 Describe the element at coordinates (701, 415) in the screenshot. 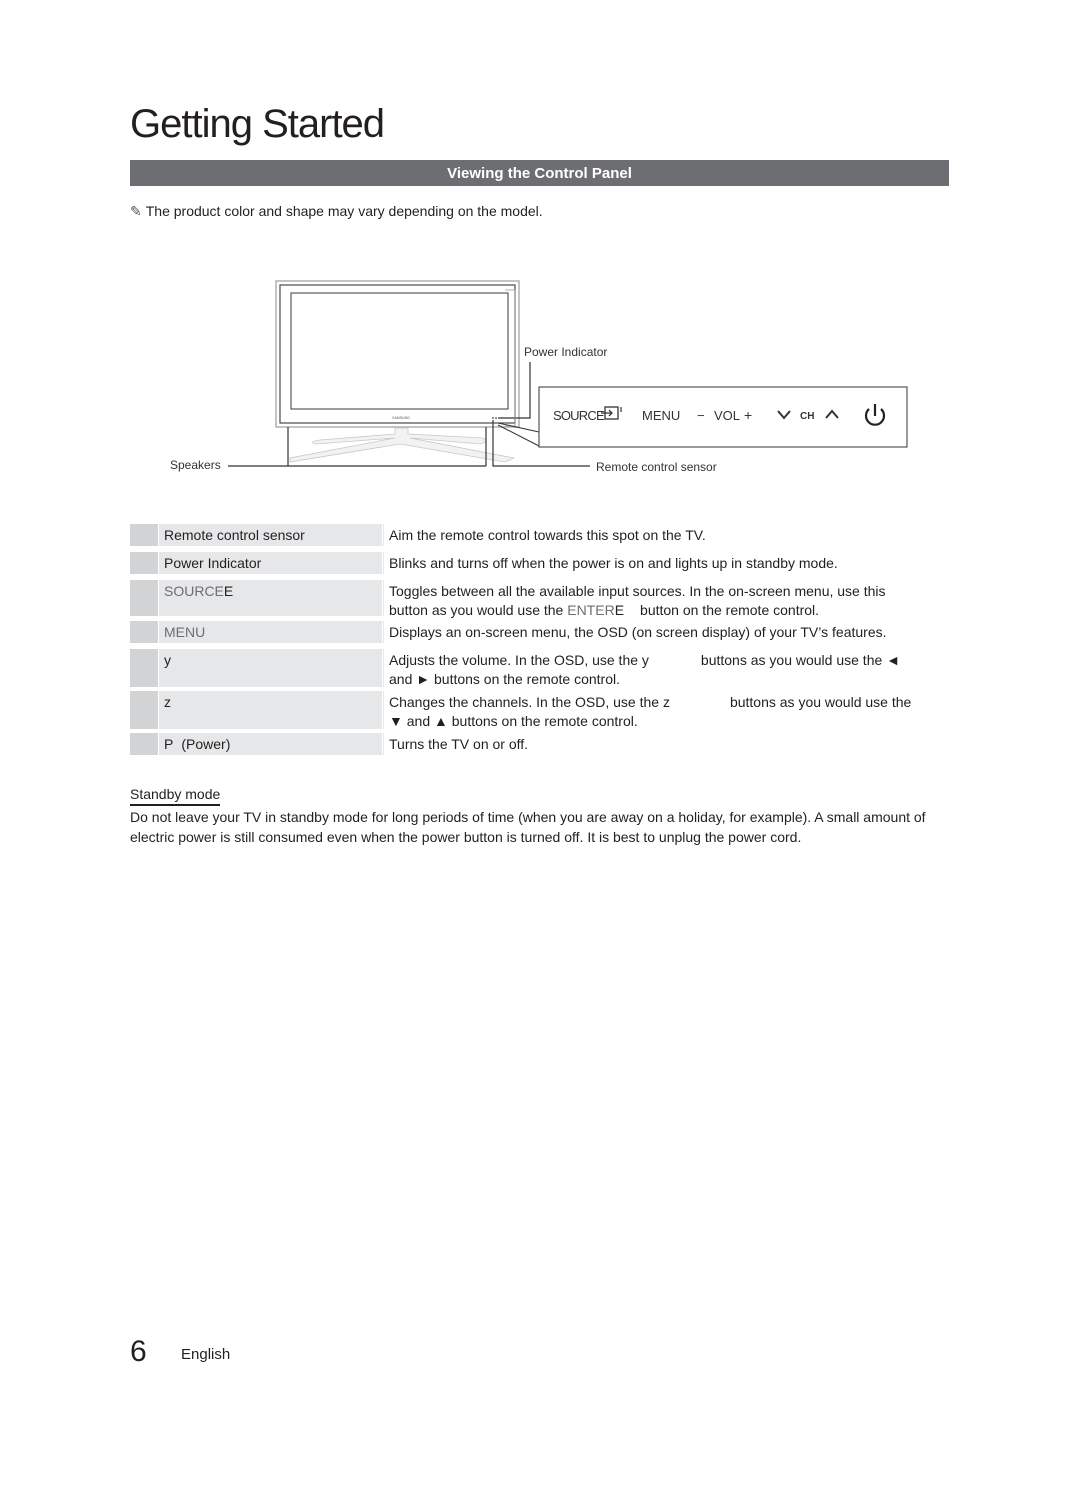

I see `vol-minus-button: −` at that location.